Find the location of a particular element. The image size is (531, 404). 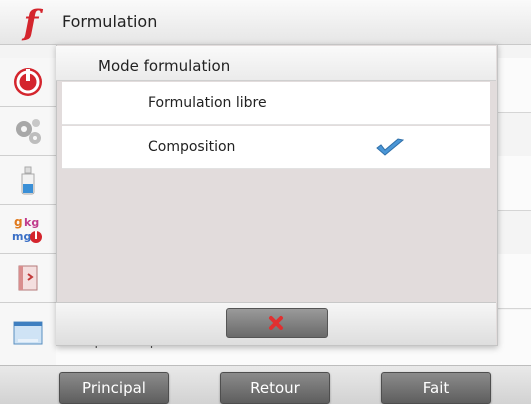

close-icon is located at coordinates (276, 323).